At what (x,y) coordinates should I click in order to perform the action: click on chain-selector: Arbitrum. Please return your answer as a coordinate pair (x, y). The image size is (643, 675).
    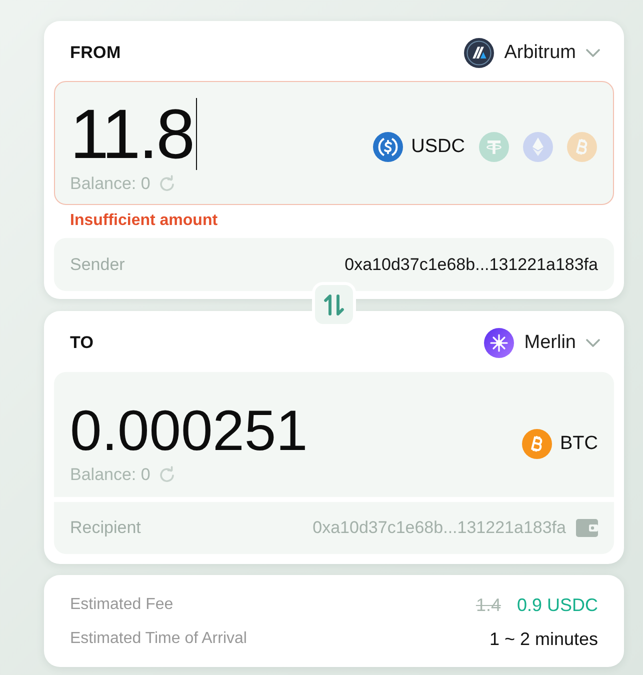
    Looking at the image, I should click on (532, 53).